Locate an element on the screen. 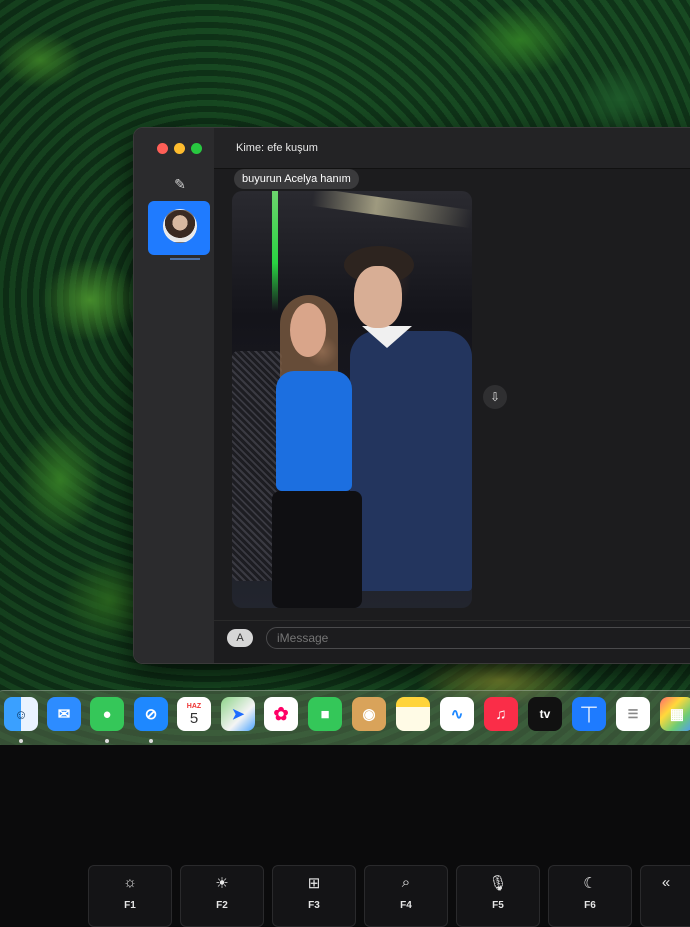  recipient-field: Kime: efe kuşum is located at coordinates (277, 148).